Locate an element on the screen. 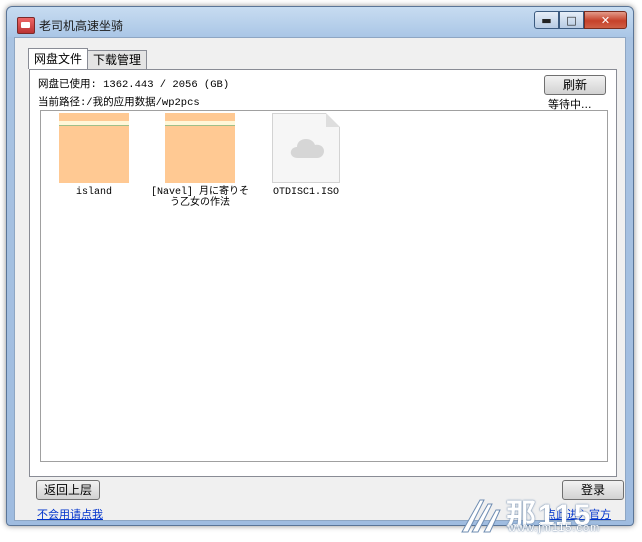 Image resolution: width=642 pixels, height=542 pixels. cloud-icon is located at coordinates (307, 148).